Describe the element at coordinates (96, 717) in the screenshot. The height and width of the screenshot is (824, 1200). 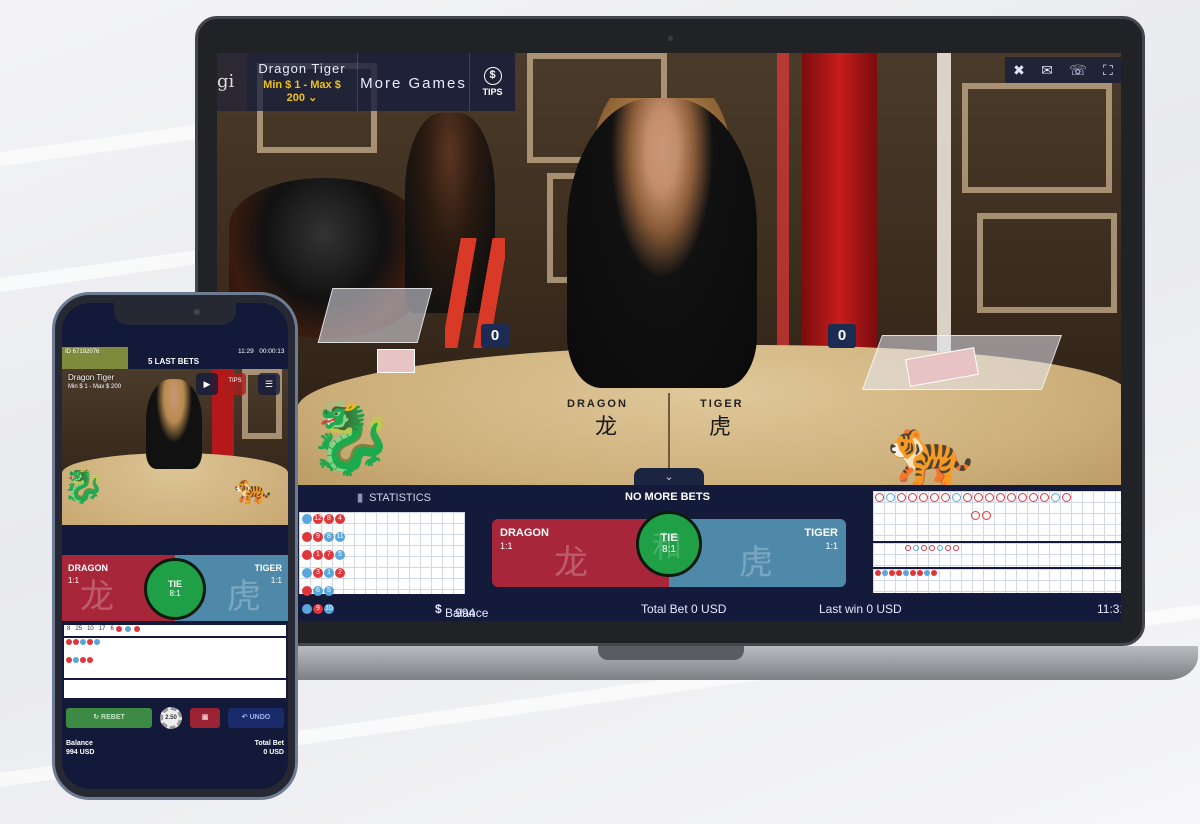
I see `refresh-icon: ↻` at that location.